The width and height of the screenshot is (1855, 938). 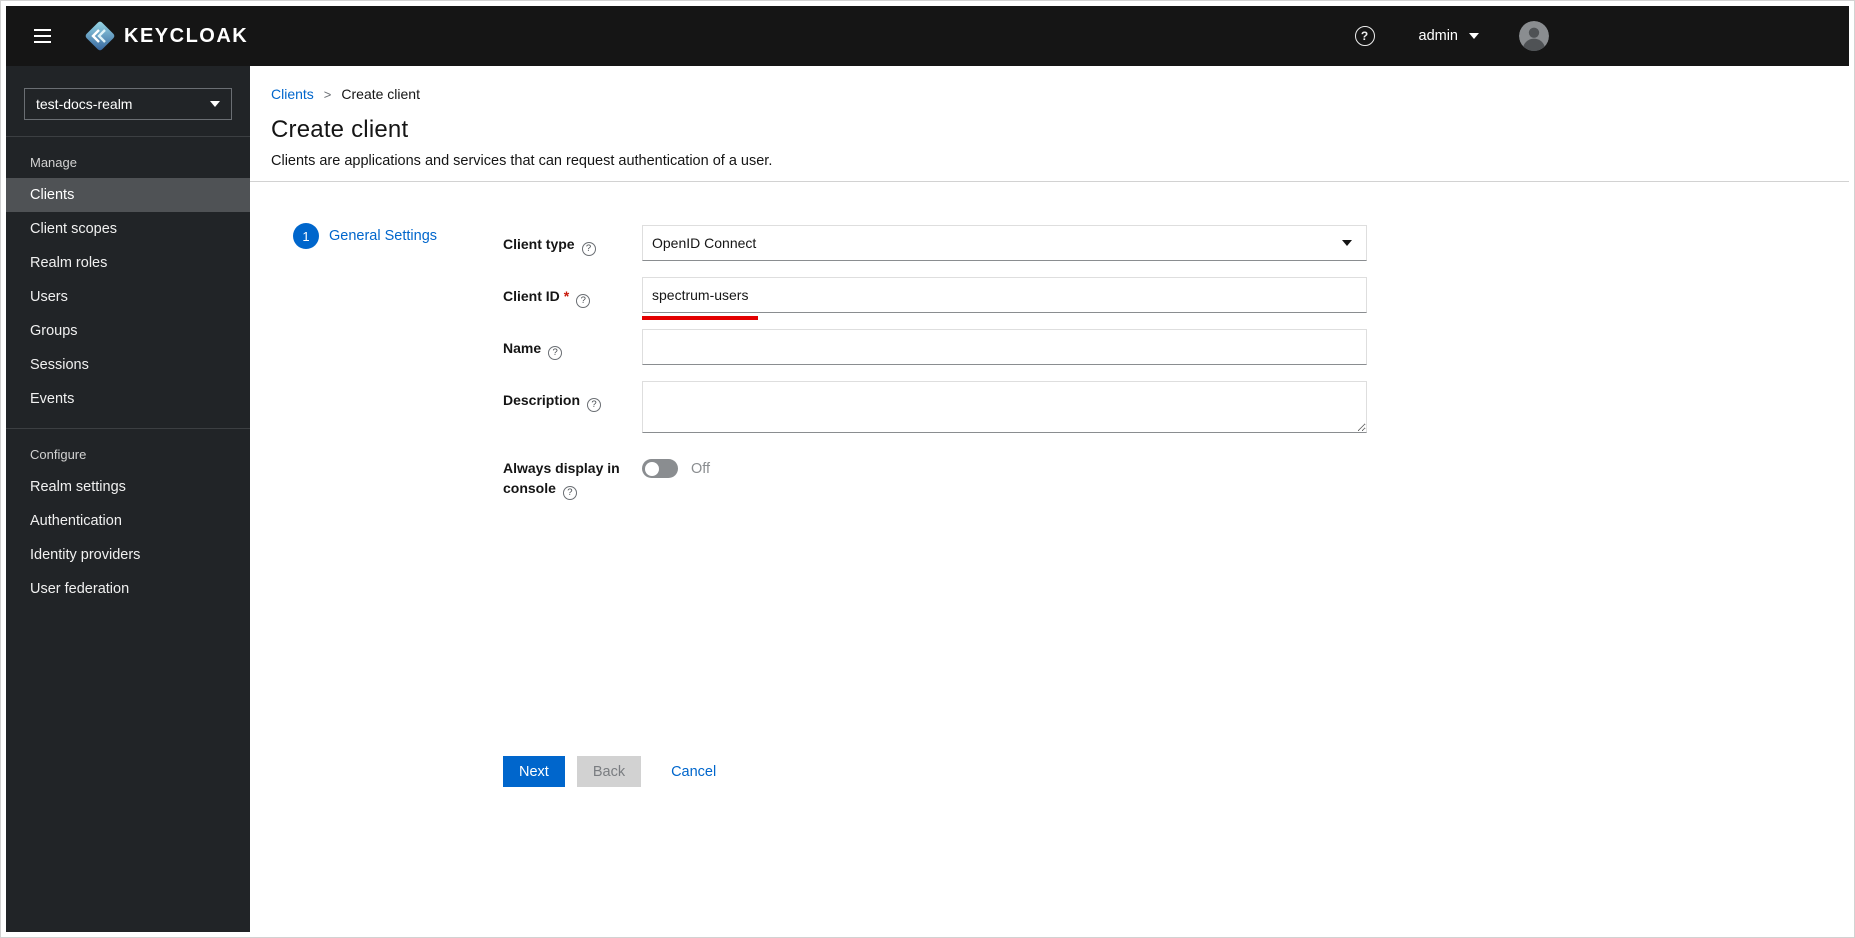 I want to click on name-row: Name?, so click(x=1176, y=347).